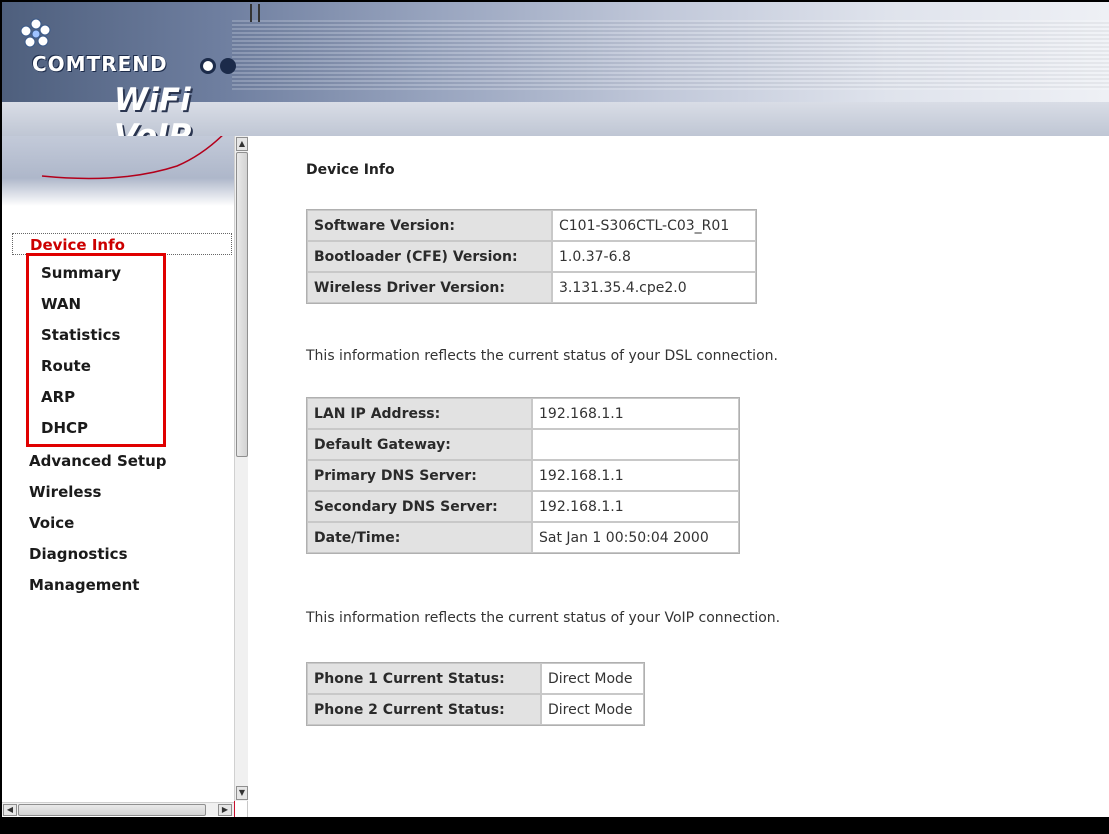  I want to click on banner-stripes, so click(670, 55).